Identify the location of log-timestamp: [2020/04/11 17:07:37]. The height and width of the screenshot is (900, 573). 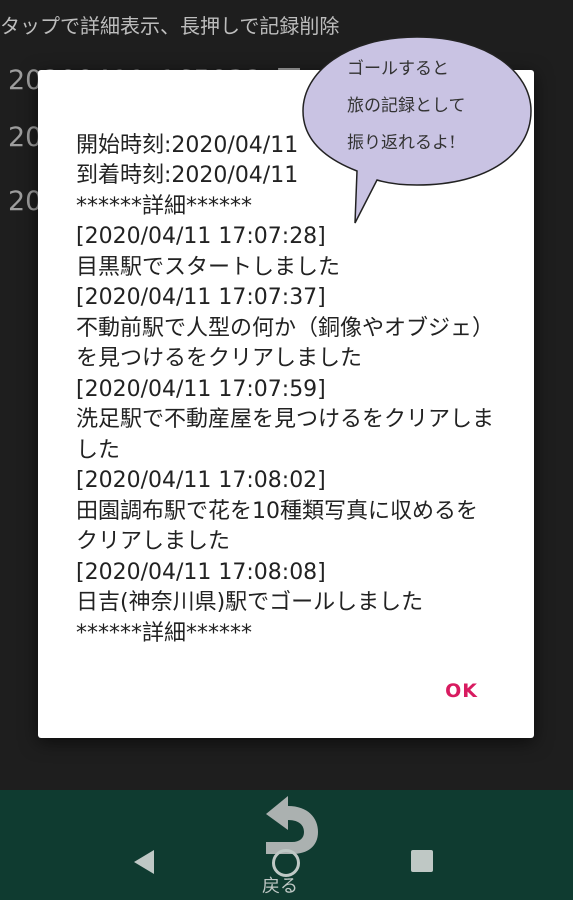
(201, 297).